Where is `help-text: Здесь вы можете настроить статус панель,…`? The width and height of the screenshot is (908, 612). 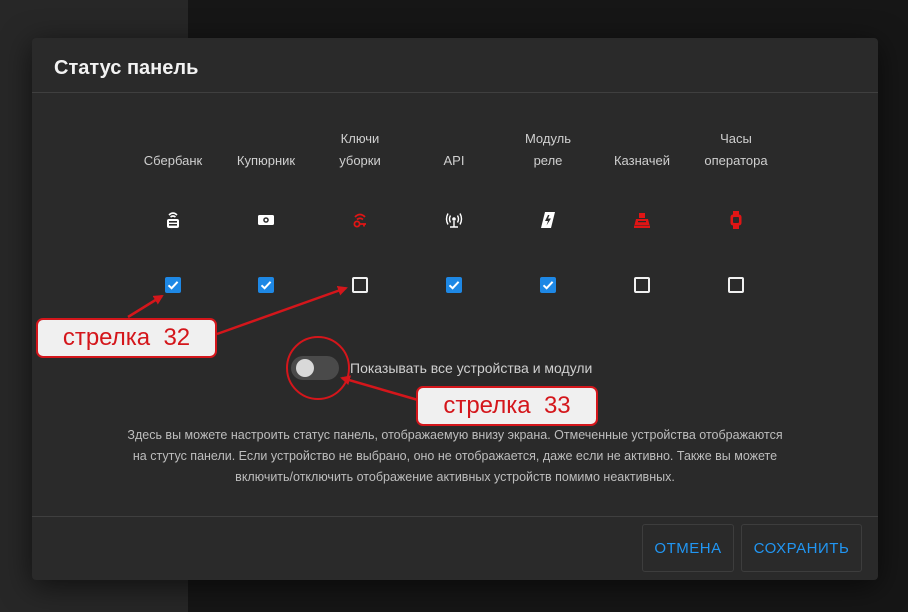 help-text: Здесь вы можете настроить статус панель,… is located at coordinates (455, 456).